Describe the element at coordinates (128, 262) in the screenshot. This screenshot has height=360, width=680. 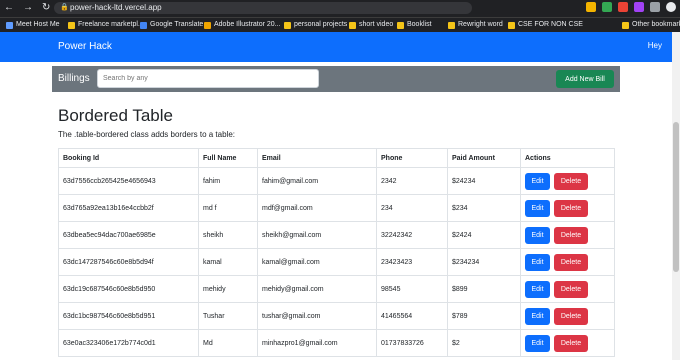
I see `booking-id-cell: 63dc147287546c60e8b5d94f` at that location.